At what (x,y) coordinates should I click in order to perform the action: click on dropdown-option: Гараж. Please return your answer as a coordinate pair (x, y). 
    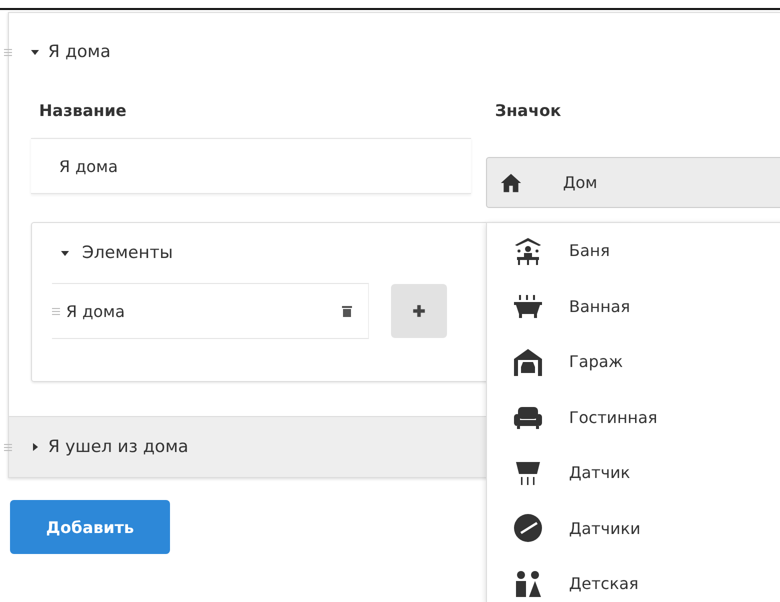
    Looking at the image, I should click on (633, 362).